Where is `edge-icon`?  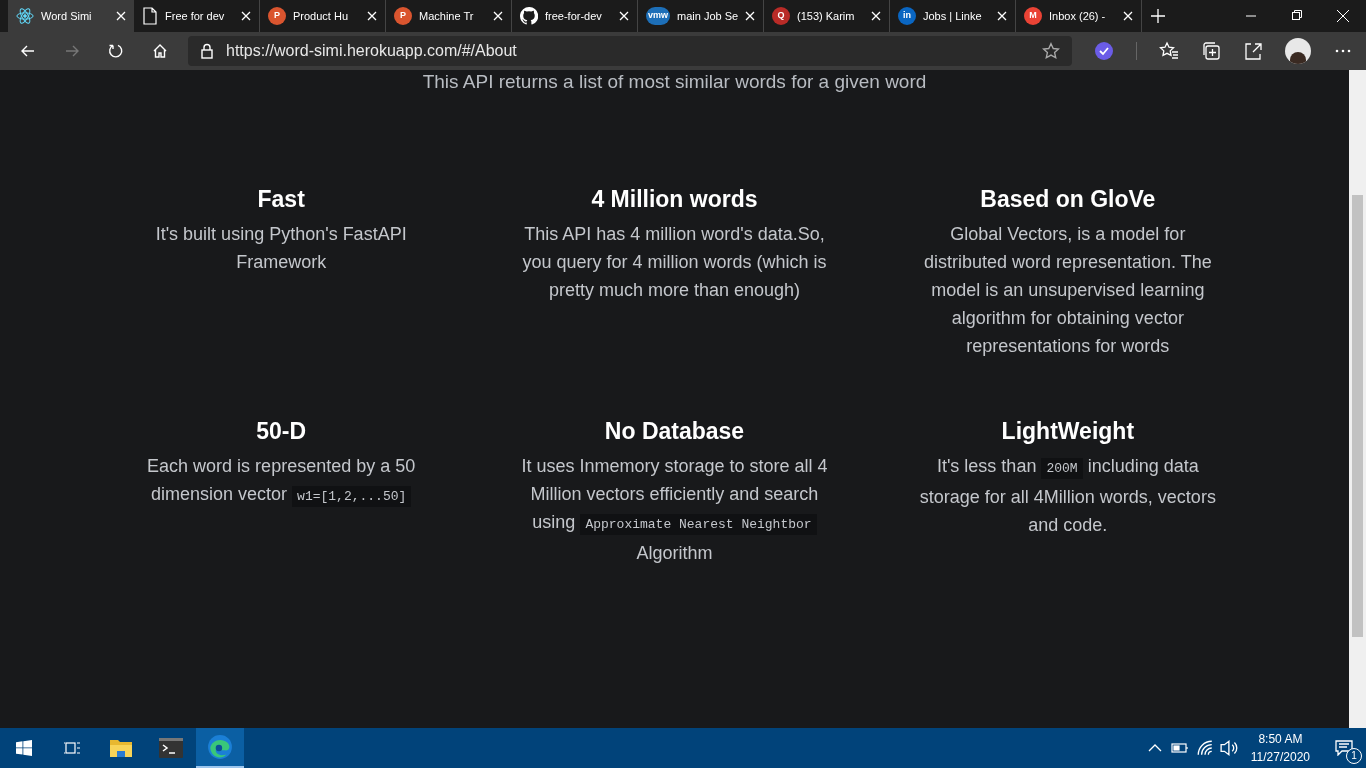 edge-icon is located at coordinates (220, 747).